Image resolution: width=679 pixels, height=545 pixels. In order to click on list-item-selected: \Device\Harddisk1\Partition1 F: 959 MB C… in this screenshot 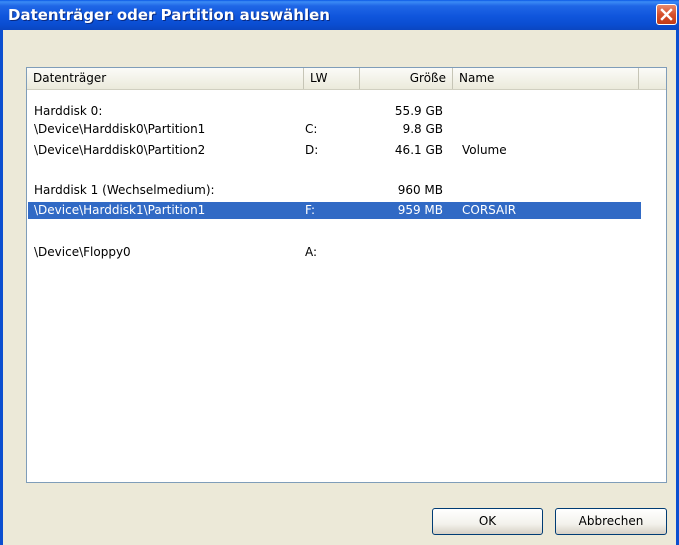, I will do `click(334, 210)`.